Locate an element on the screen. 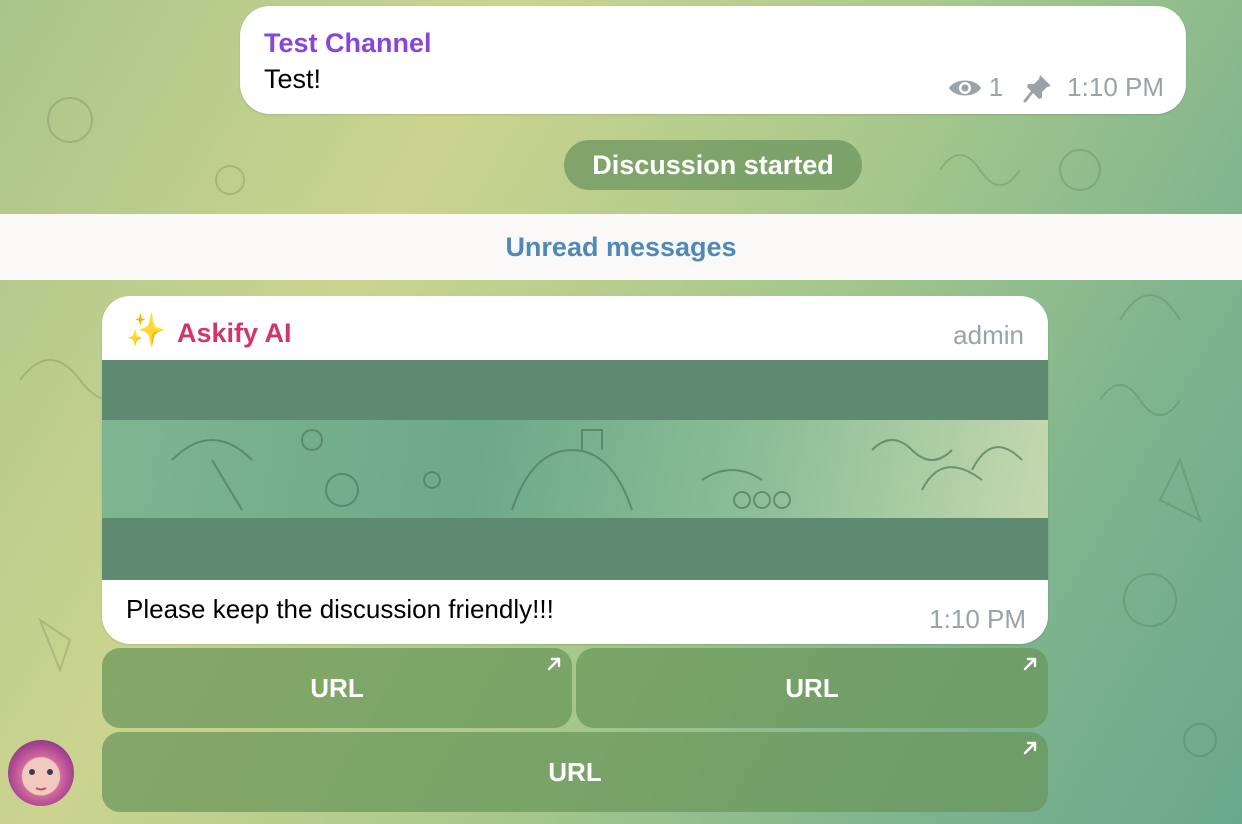  unread-messages-label: Unread messages is located at coordinates (621, 246).